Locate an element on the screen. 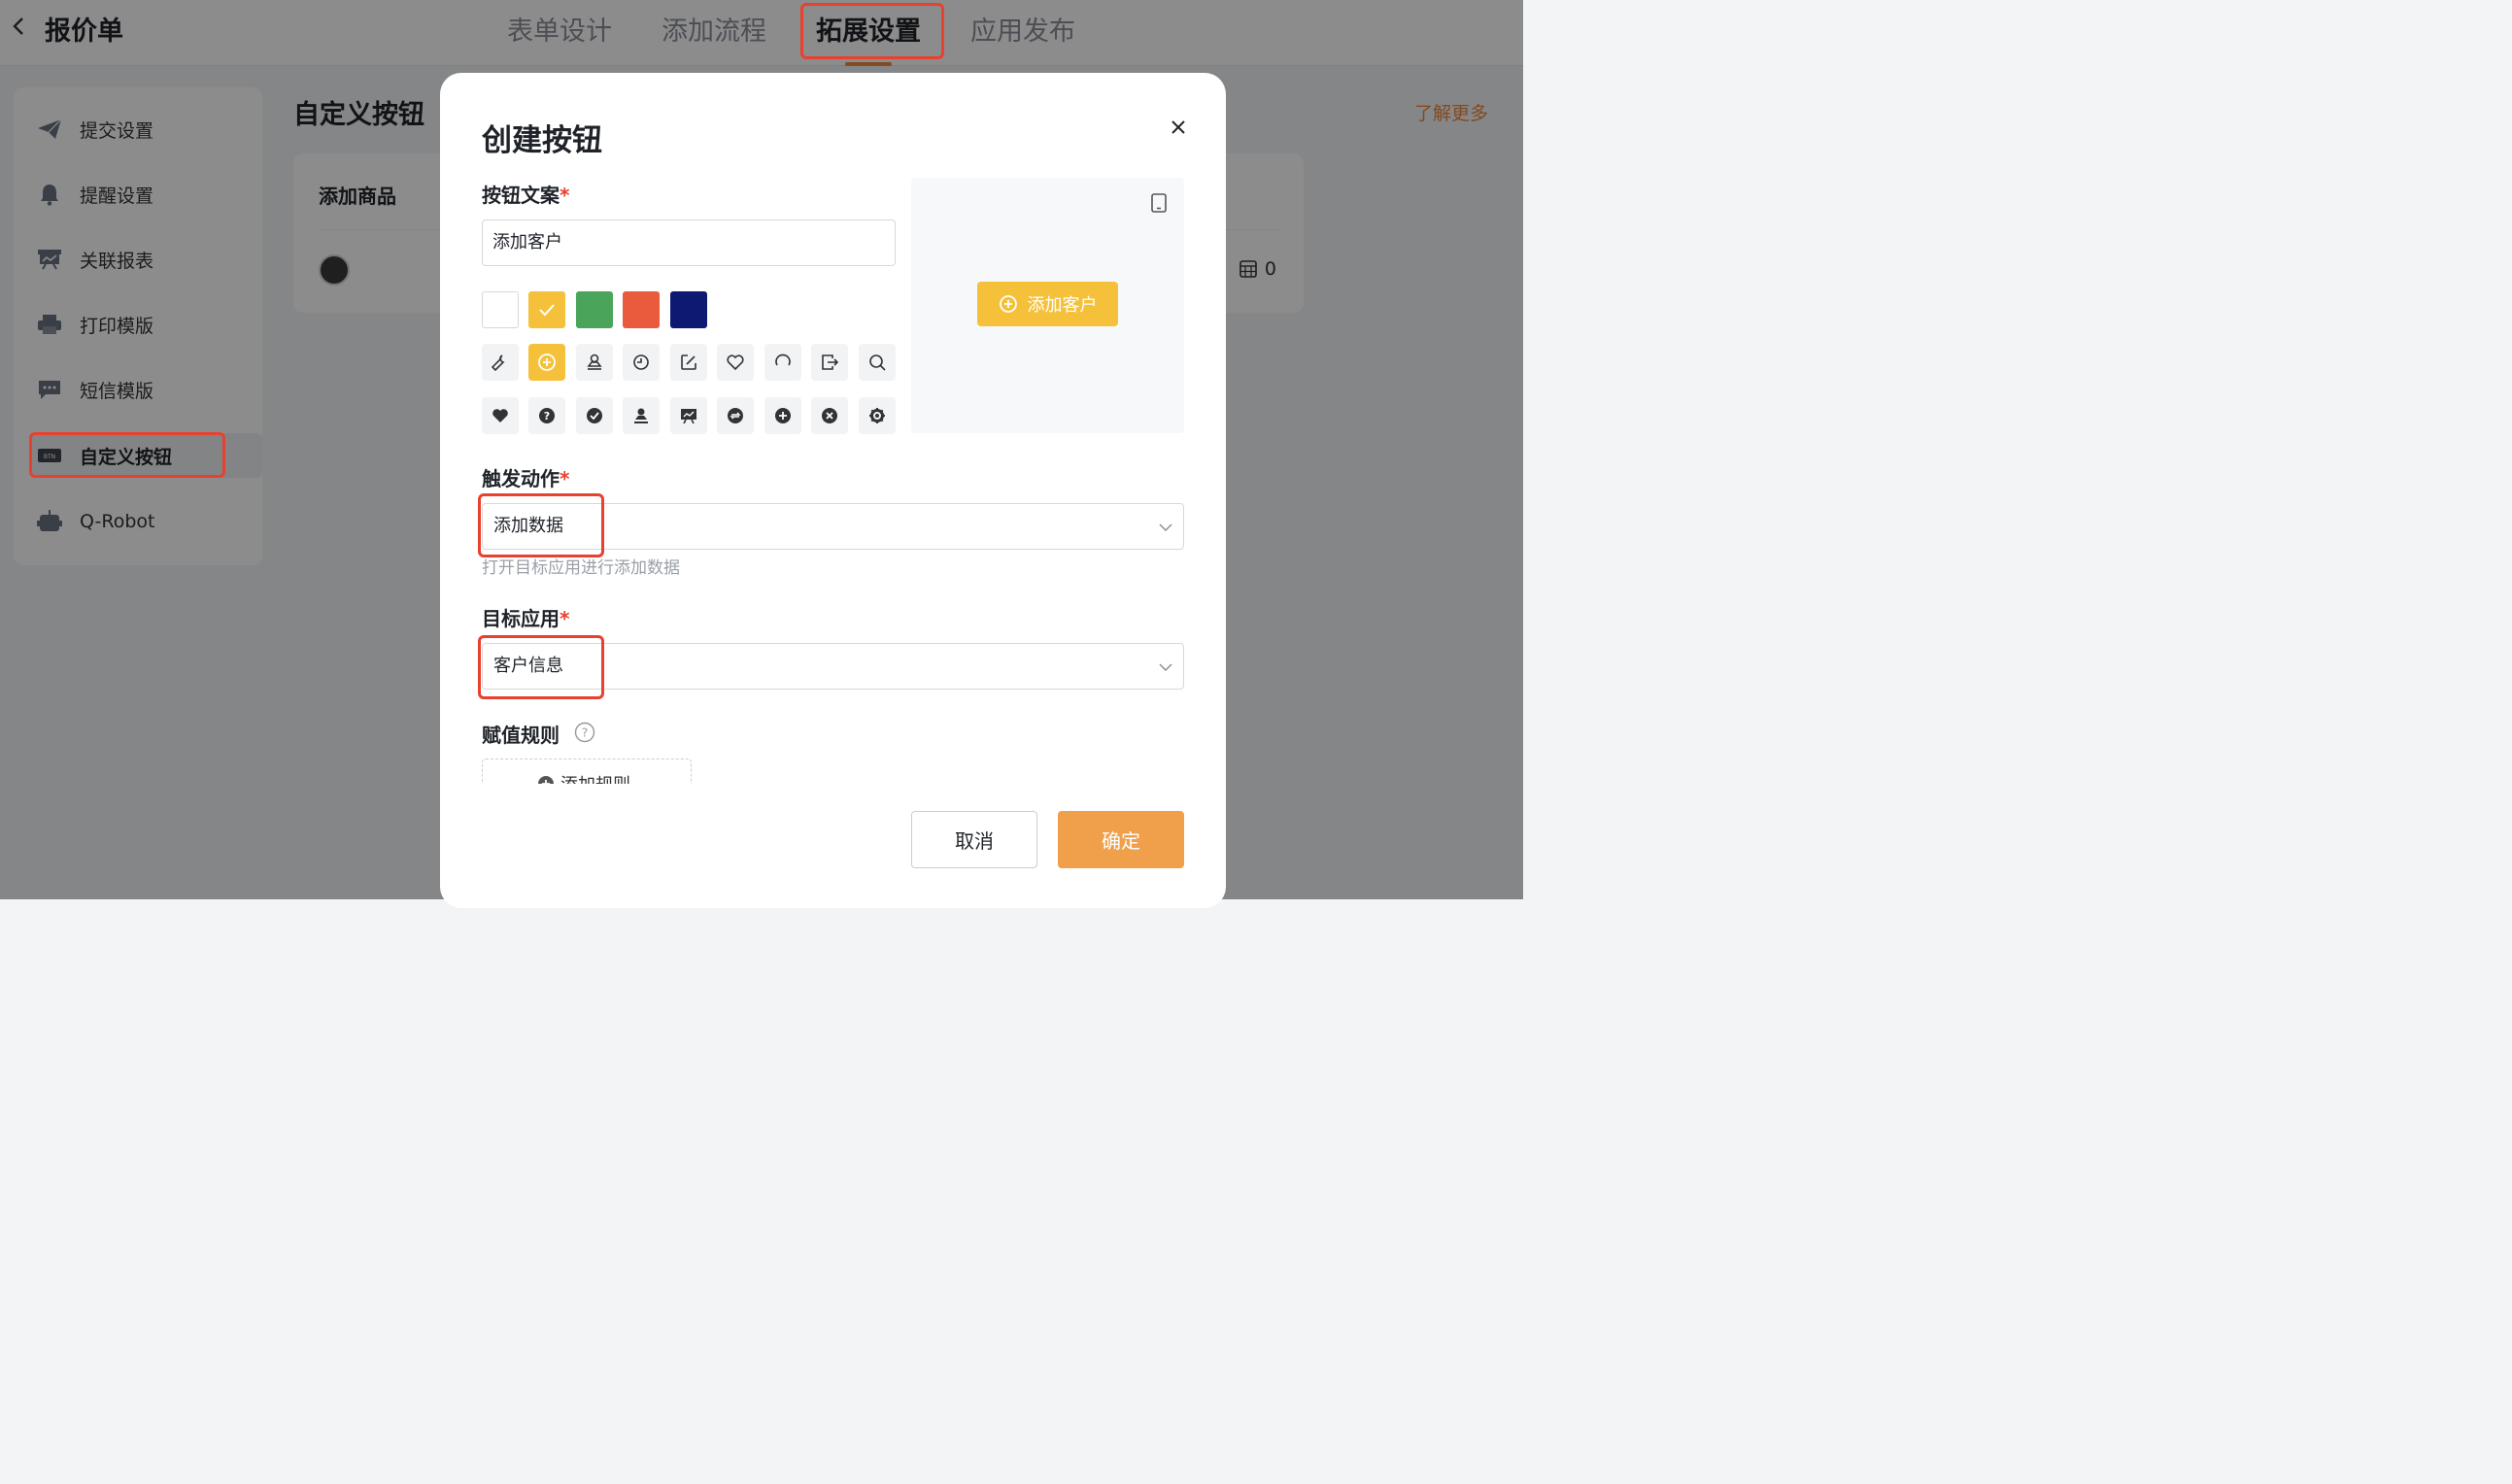 The height and width of the screenshot is (1484, 2512). check-circle-icon is located at coordinates (594, 415).